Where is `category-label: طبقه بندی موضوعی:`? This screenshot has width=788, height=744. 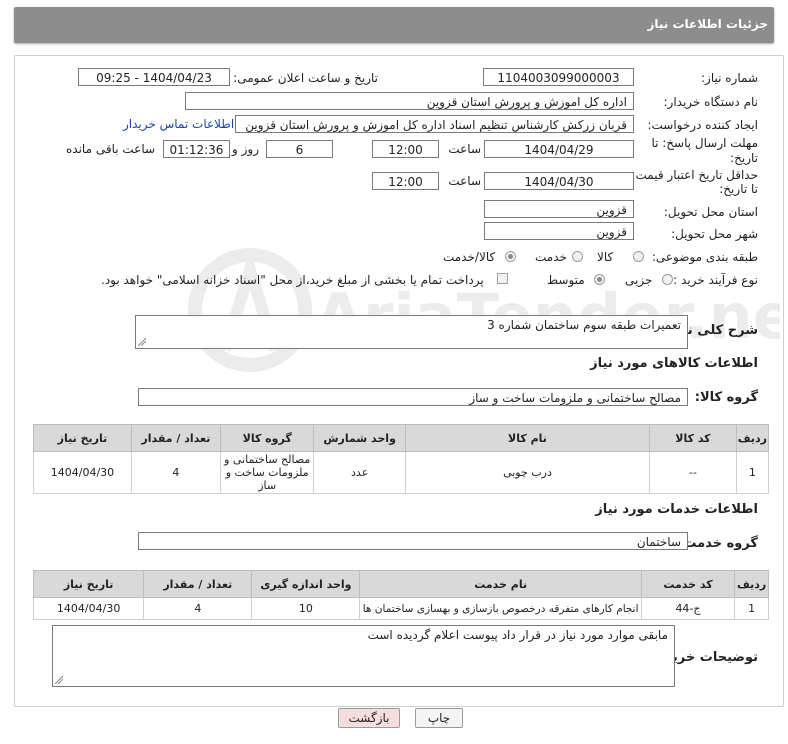
category-label: طبقه بندی موضوعی: is located at coordinates (704, 257).